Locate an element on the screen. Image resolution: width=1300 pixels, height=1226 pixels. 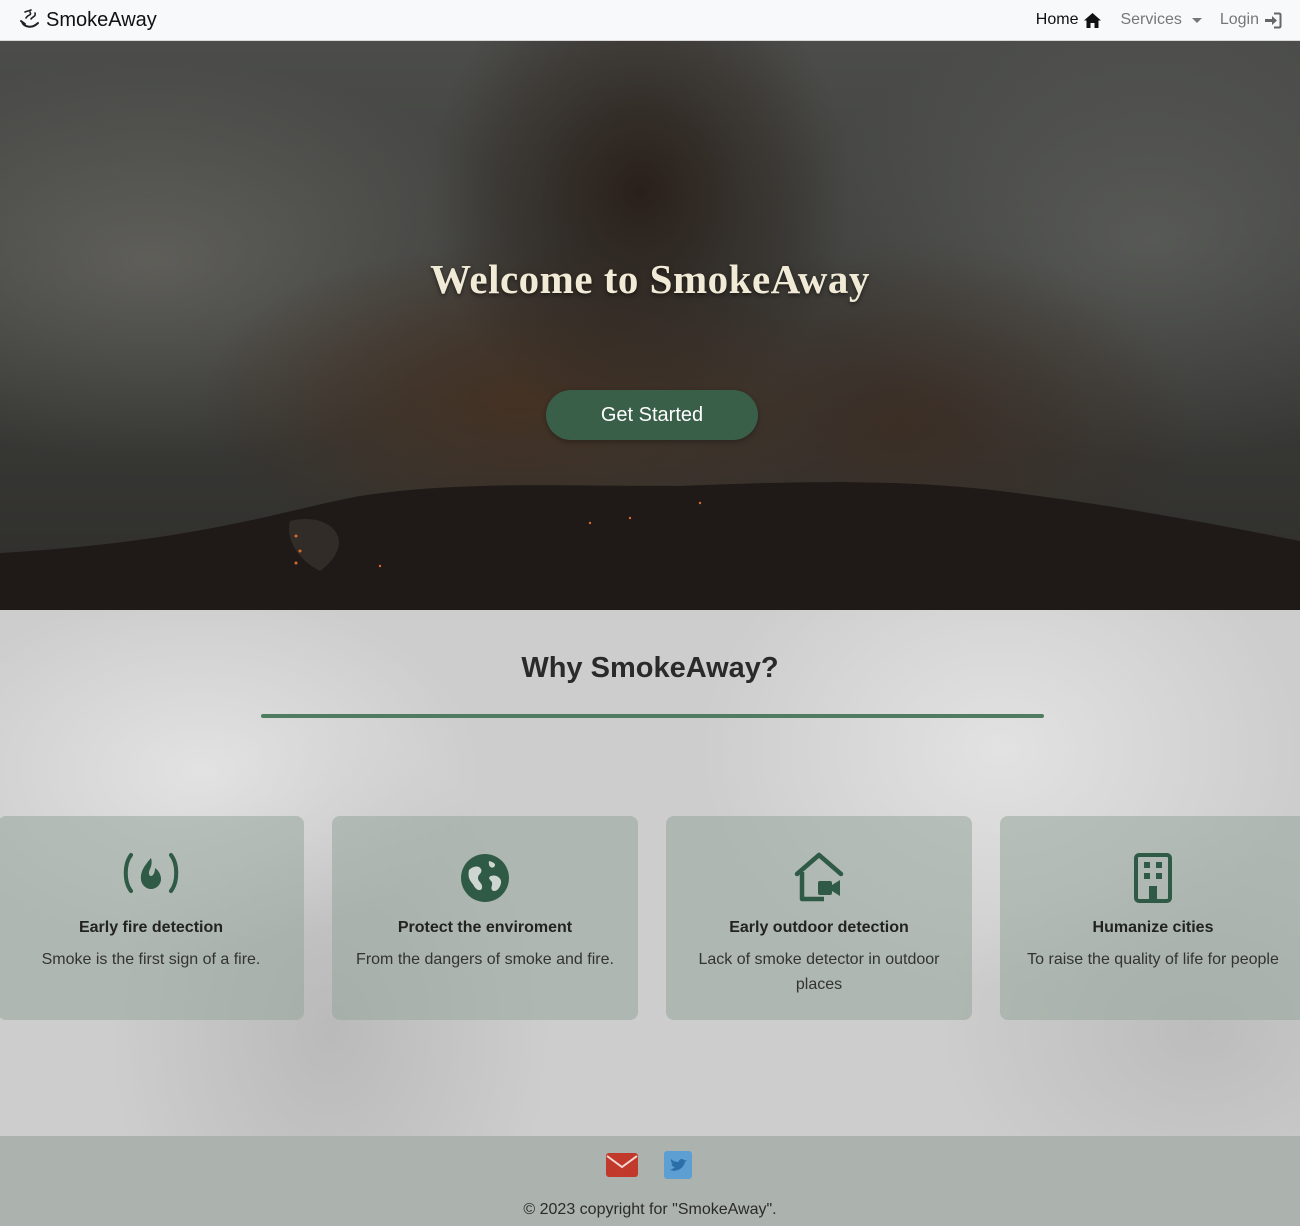
twitter-icon is located at coordinates (678, 1165).